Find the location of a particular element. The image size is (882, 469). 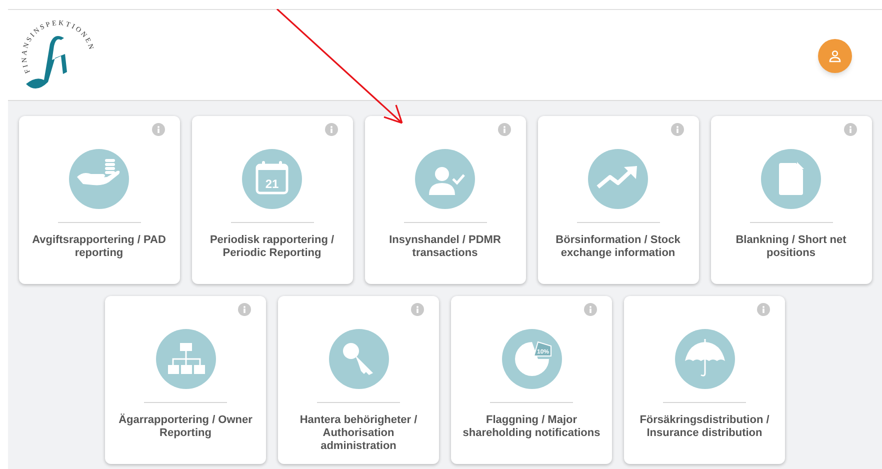

service-card: 21 Periodisk rapportering / Periodic Reporting is located at coordinates (272, 200).